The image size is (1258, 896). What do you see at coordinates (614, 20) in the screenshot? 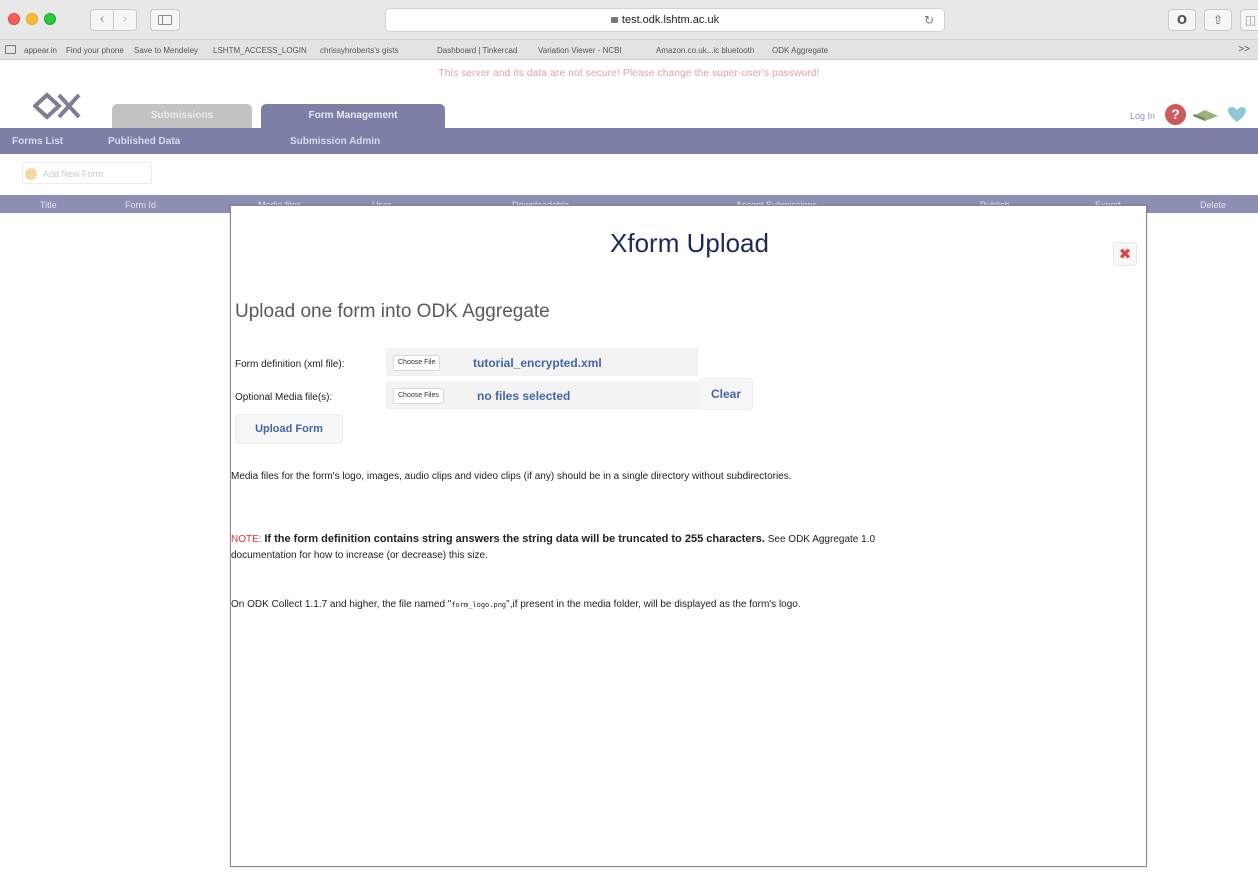
I see `lock-icon` at bounding box center [614, 20].